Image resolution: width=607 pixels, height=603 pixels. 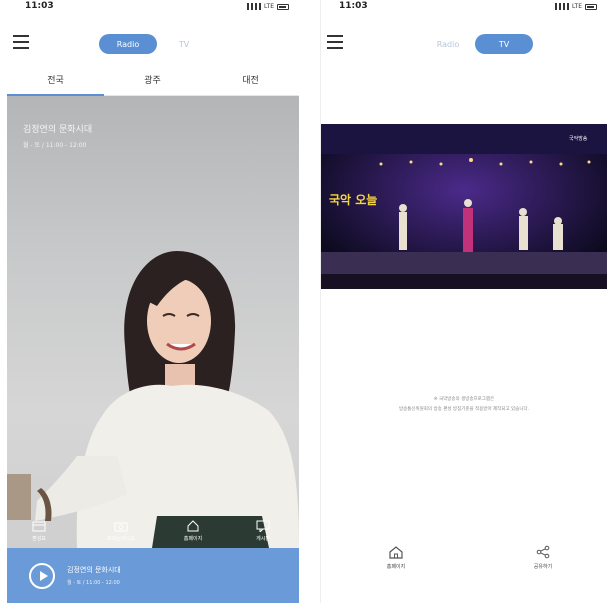 What do you see at coordinates (121, 539) in the screenshot?
I see `visible-radio-label: 보이는라디오` at bounding box center [121, 539].